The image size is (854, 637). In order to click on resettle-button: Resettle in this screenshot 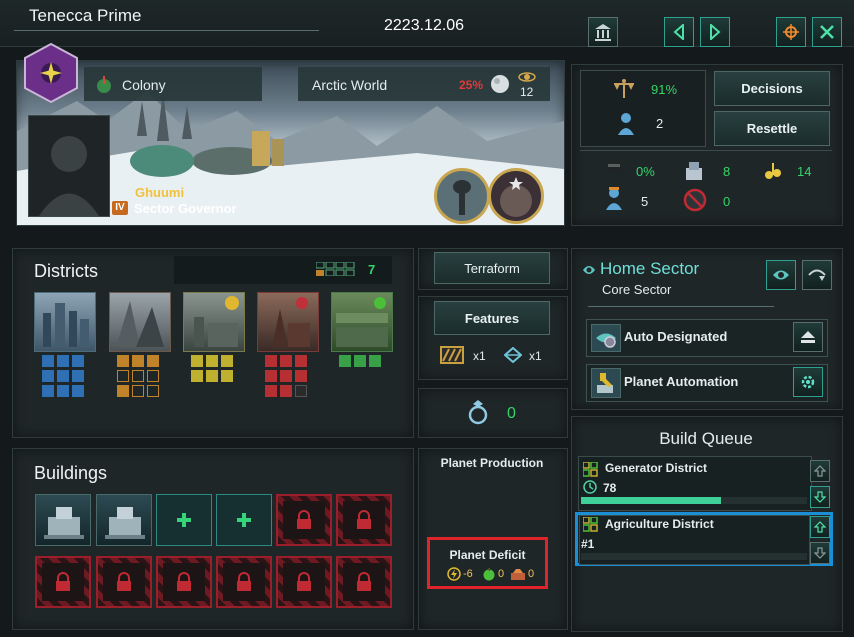, I will do `click(772, 128)`.